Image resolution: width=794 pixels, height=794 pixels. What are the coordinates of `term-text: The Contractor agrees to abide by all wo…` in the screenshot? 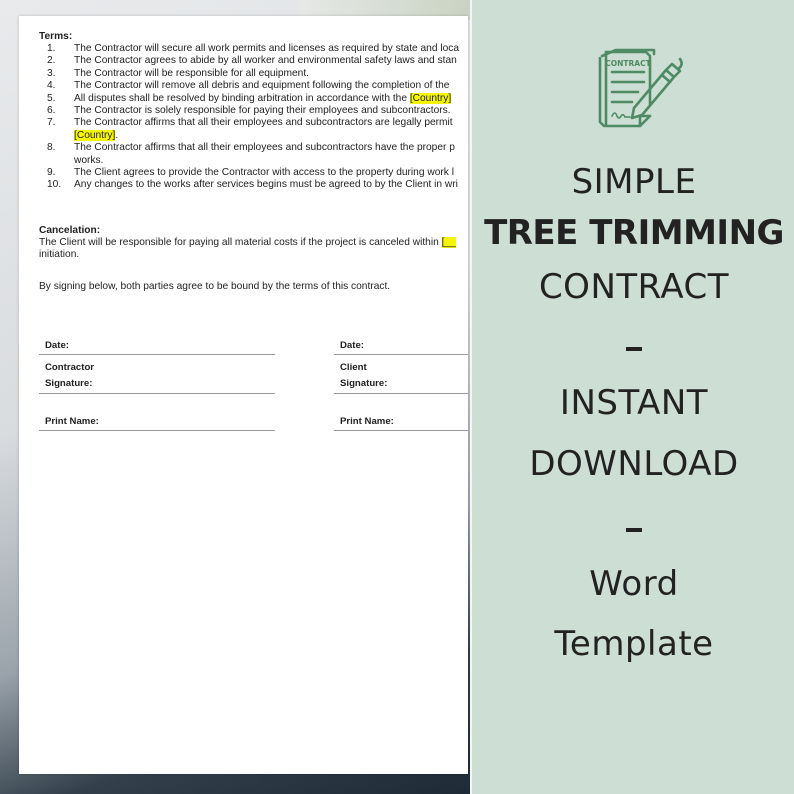 It's located at (265, 61).